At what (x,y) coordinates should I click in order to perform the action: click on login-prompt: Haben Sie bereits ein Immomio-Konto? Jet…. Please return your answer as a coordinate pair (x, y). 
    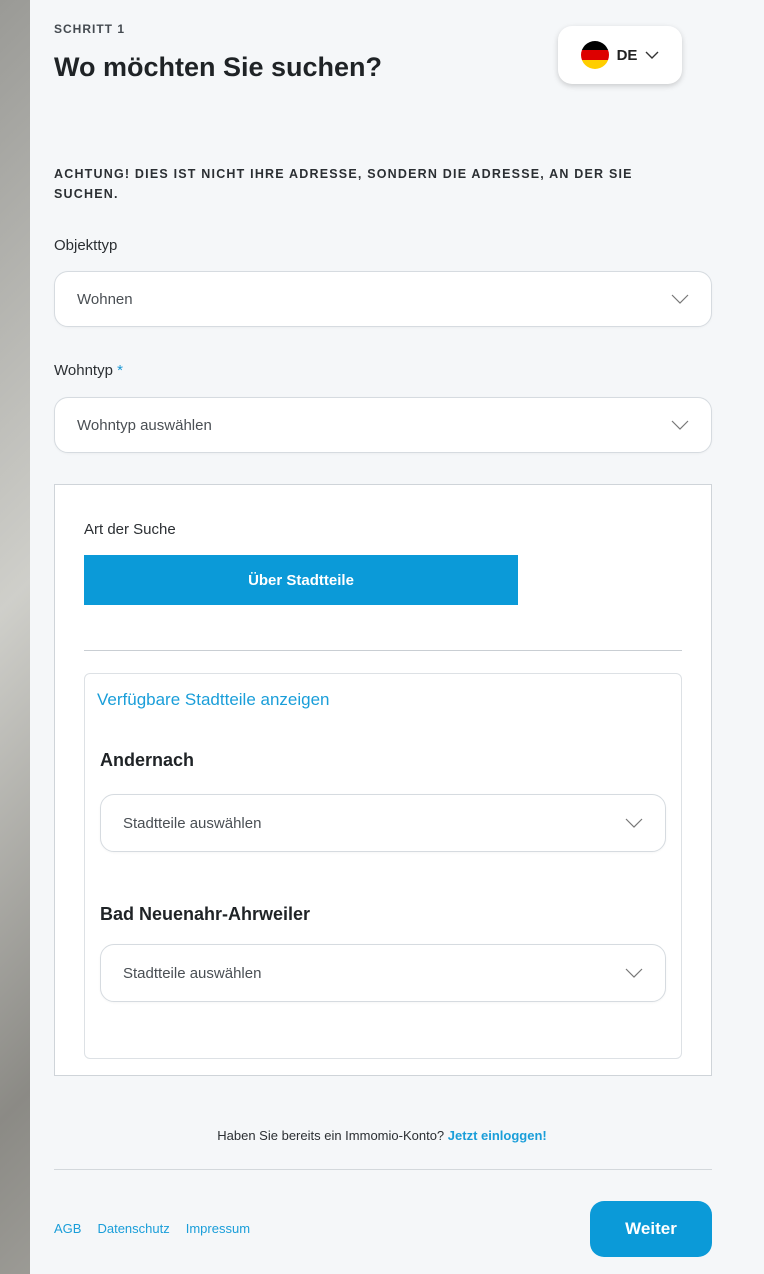
    Looking at the image, I should click on (382, 1135).